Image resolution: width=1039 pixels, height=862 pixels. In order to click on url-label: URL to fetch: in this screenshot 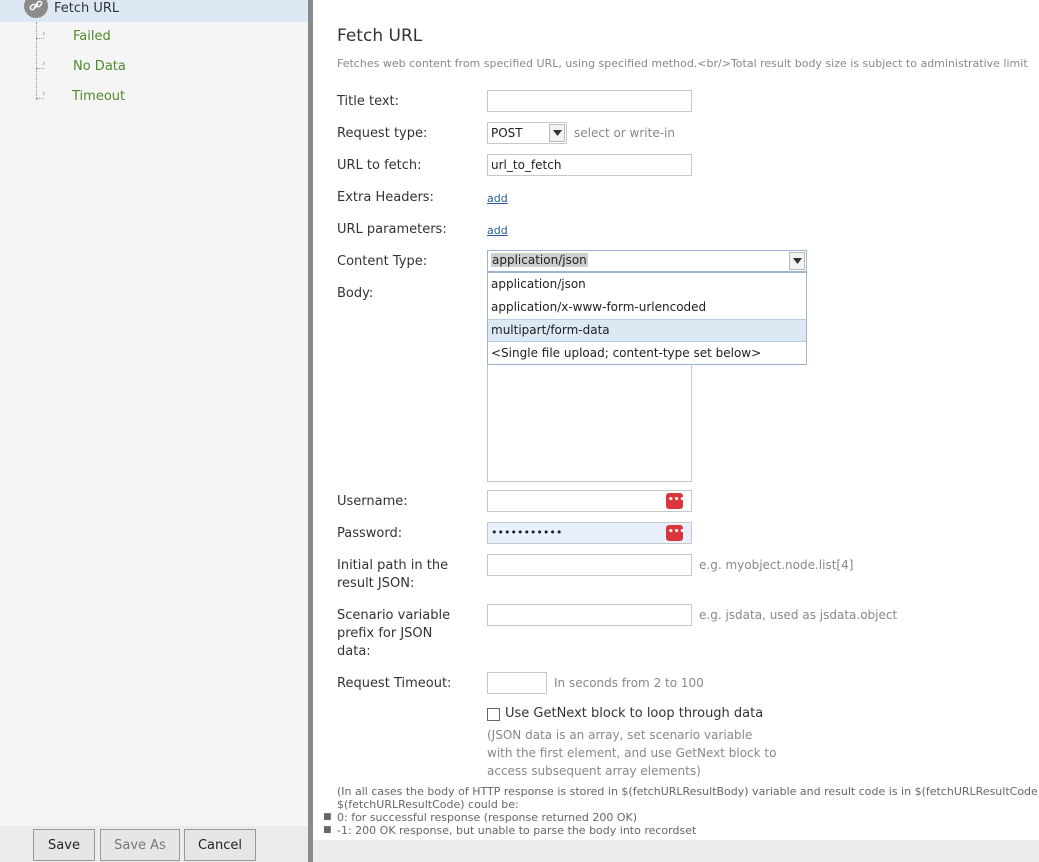, I will do `click(379, 165)`.